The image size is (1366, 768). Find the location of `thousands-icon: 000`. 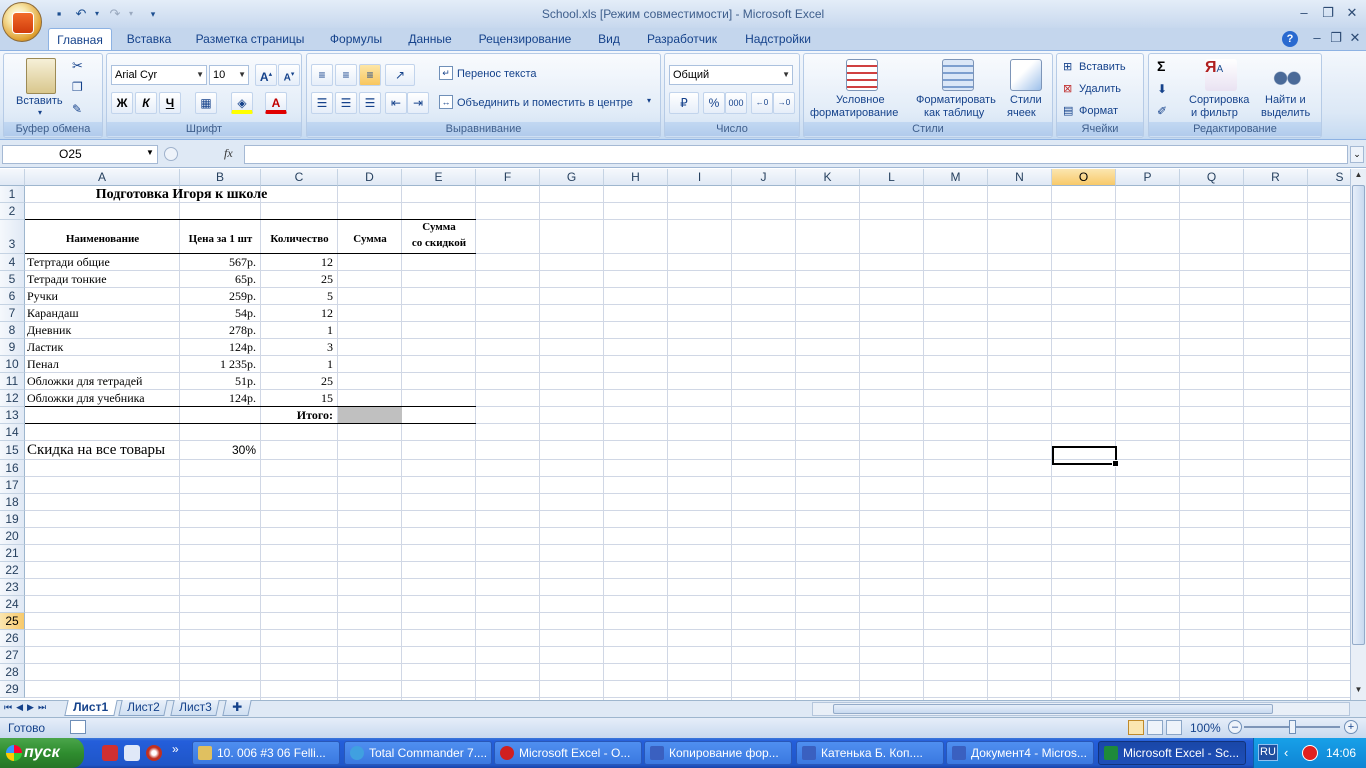

thousands-icon: 000 is located at coordinates (736, 103).